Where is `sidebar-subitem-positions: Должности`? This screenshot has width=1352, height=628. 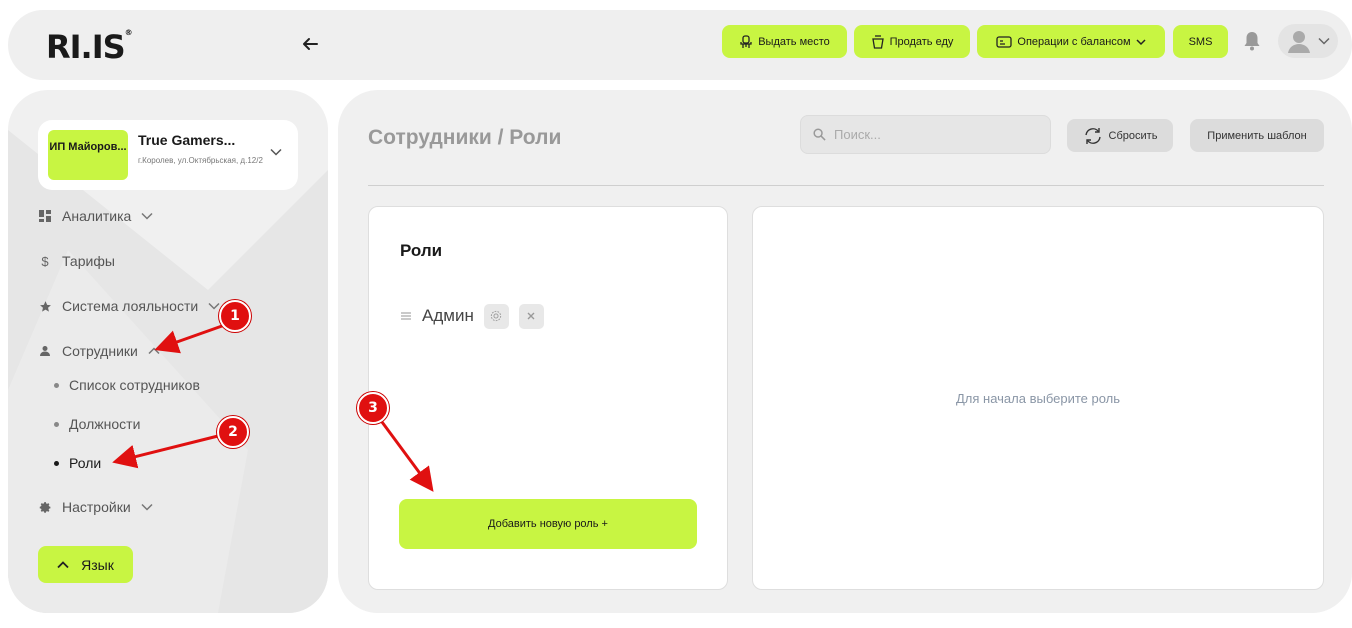 sidebar-subitem-positions: Должности is located at coordinates (97, 424).